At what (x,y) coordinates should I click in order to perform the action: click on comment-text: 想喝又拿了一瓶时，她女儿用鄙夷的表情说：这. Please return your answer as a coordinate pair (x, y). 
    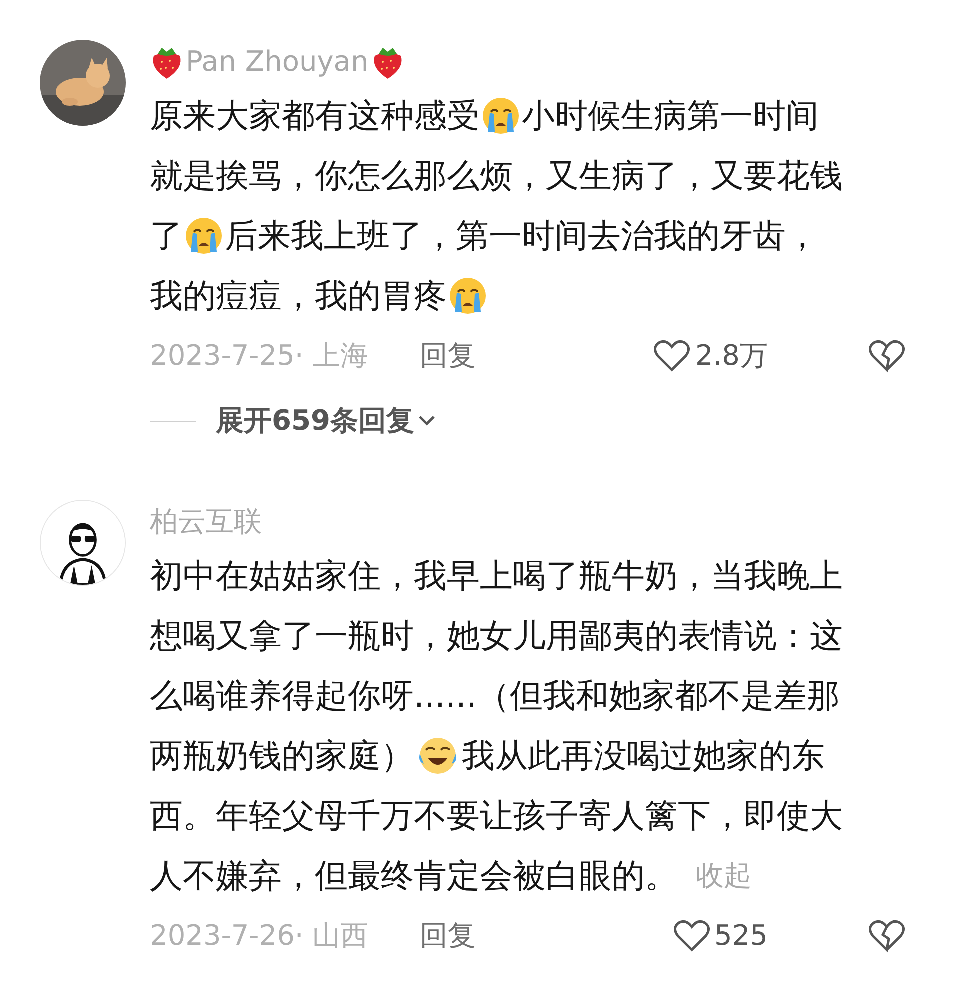
    Looking at the image, I should click on (496, 636).